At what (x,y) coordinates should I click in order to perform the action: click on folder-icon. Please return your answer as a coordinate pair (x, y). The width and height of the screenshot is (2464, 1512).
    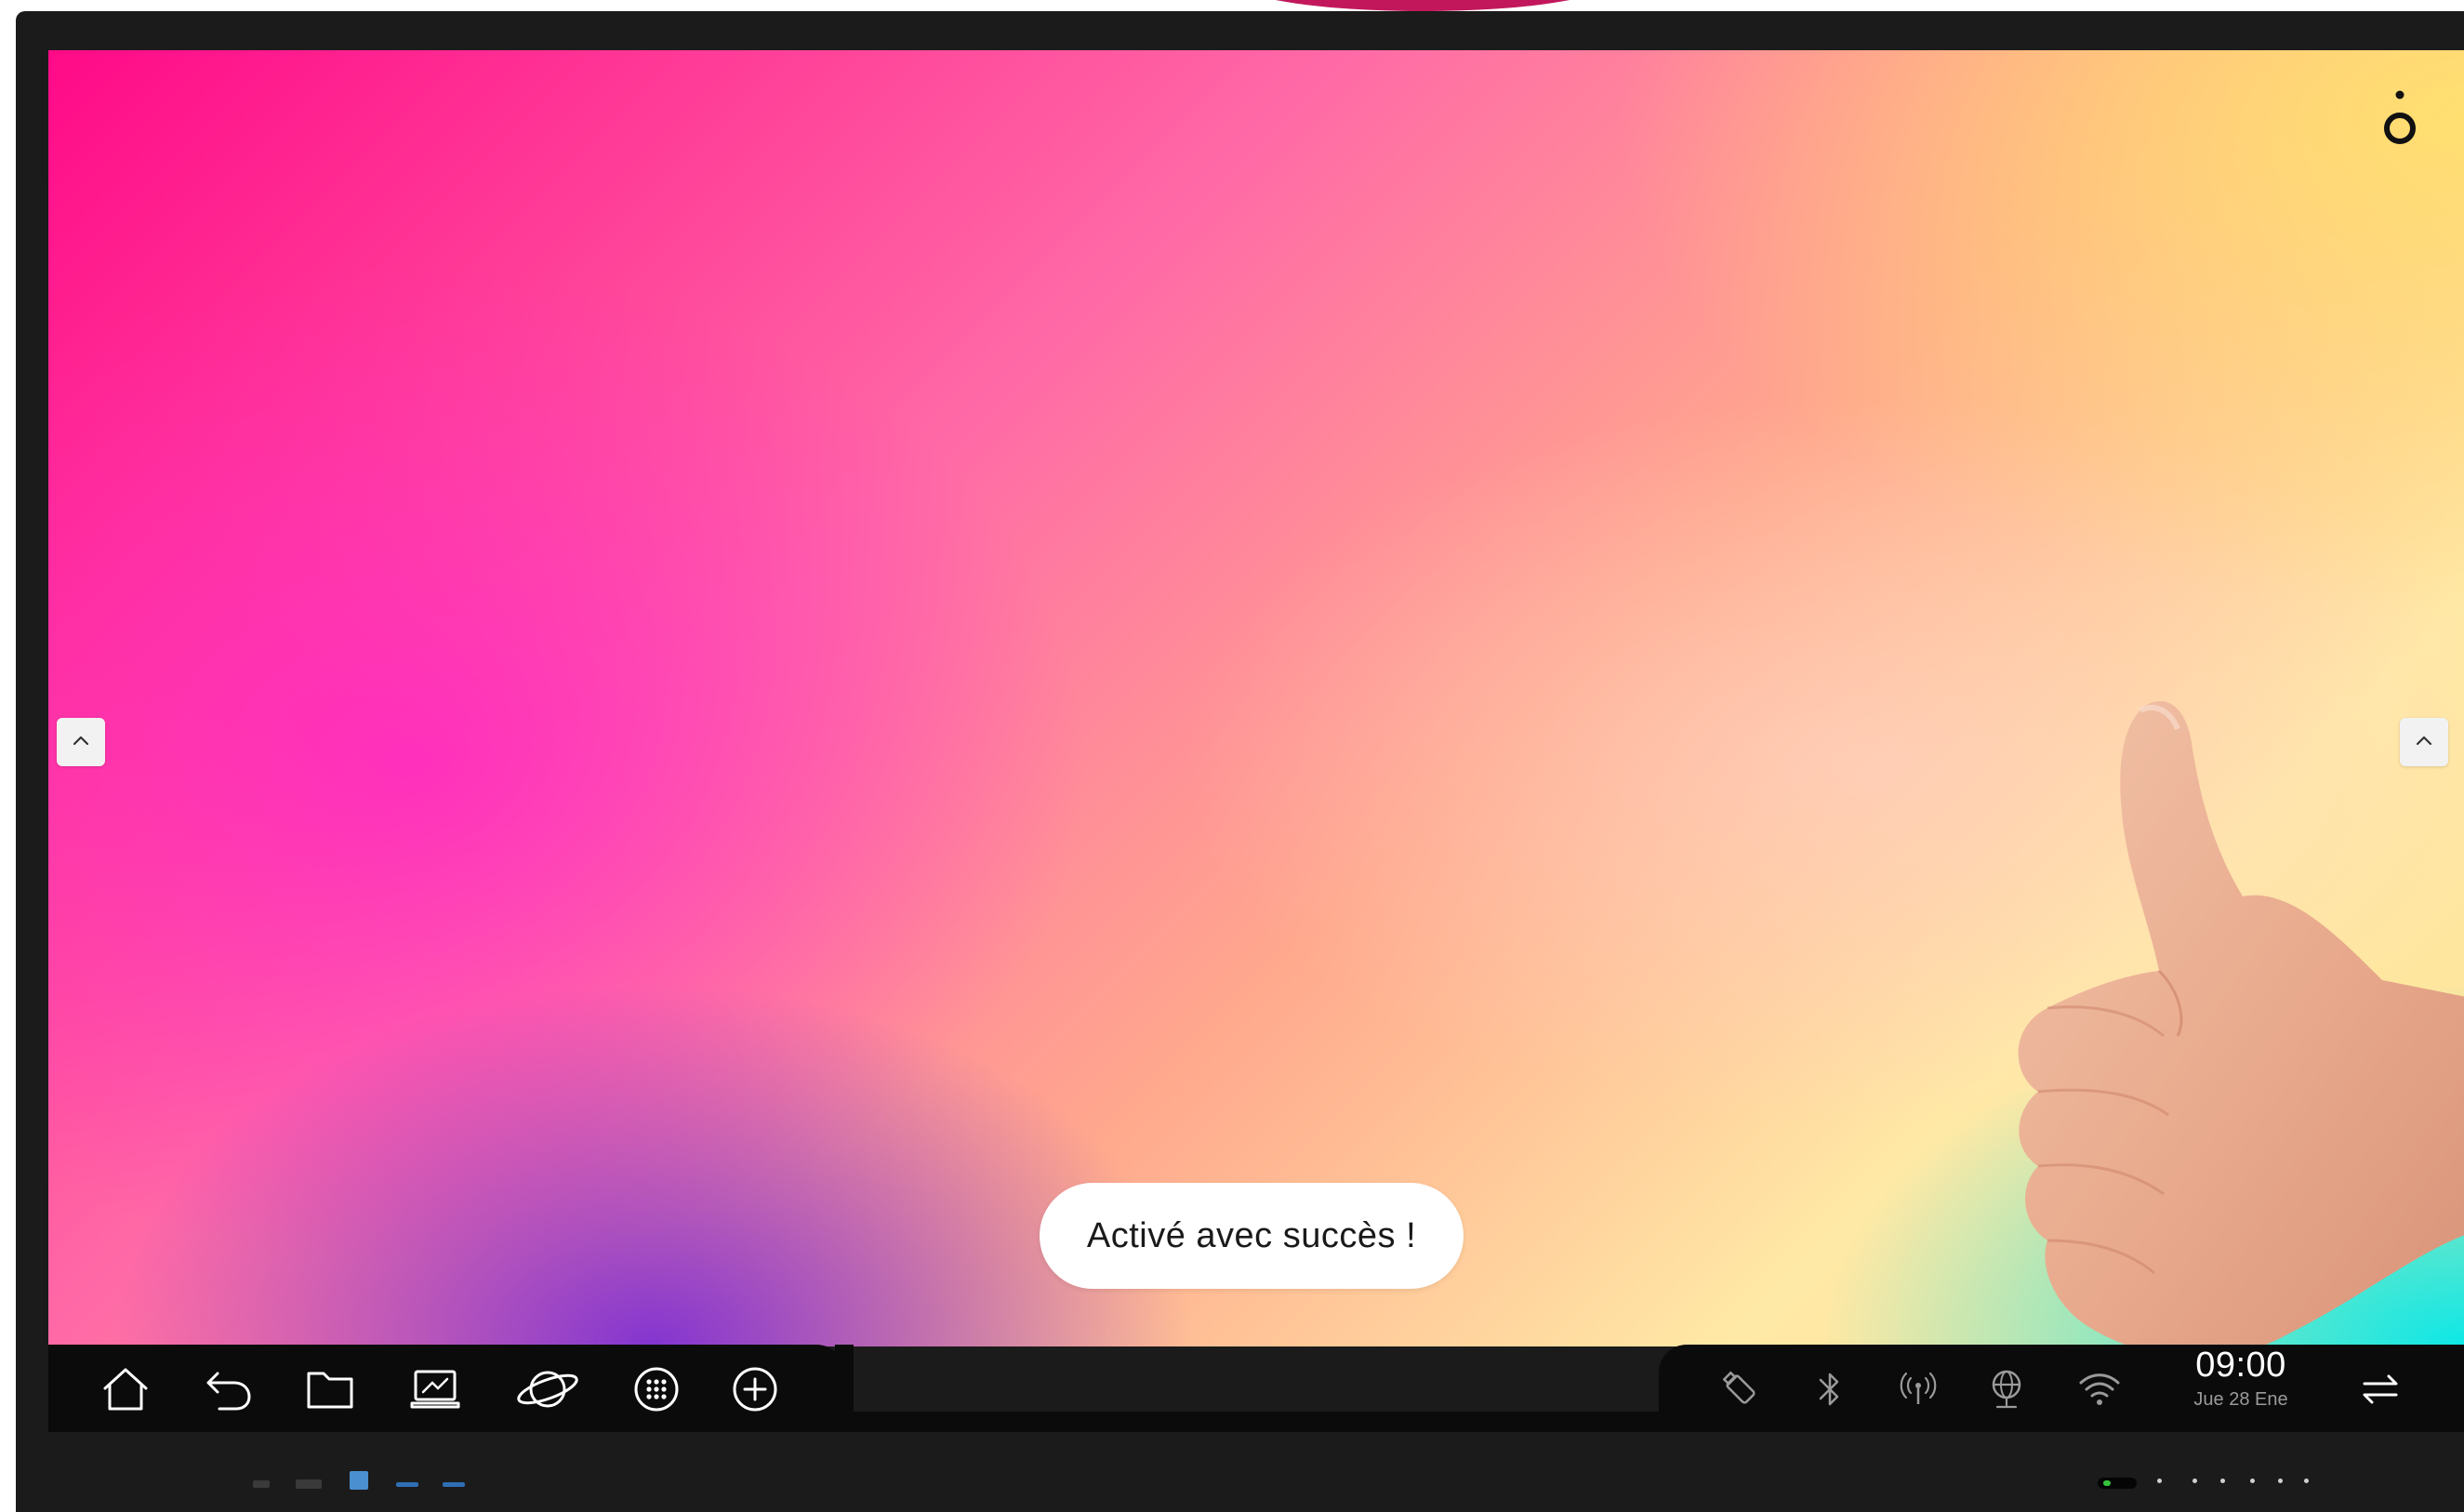
    Looking at the image, I should click on (330, 1389).